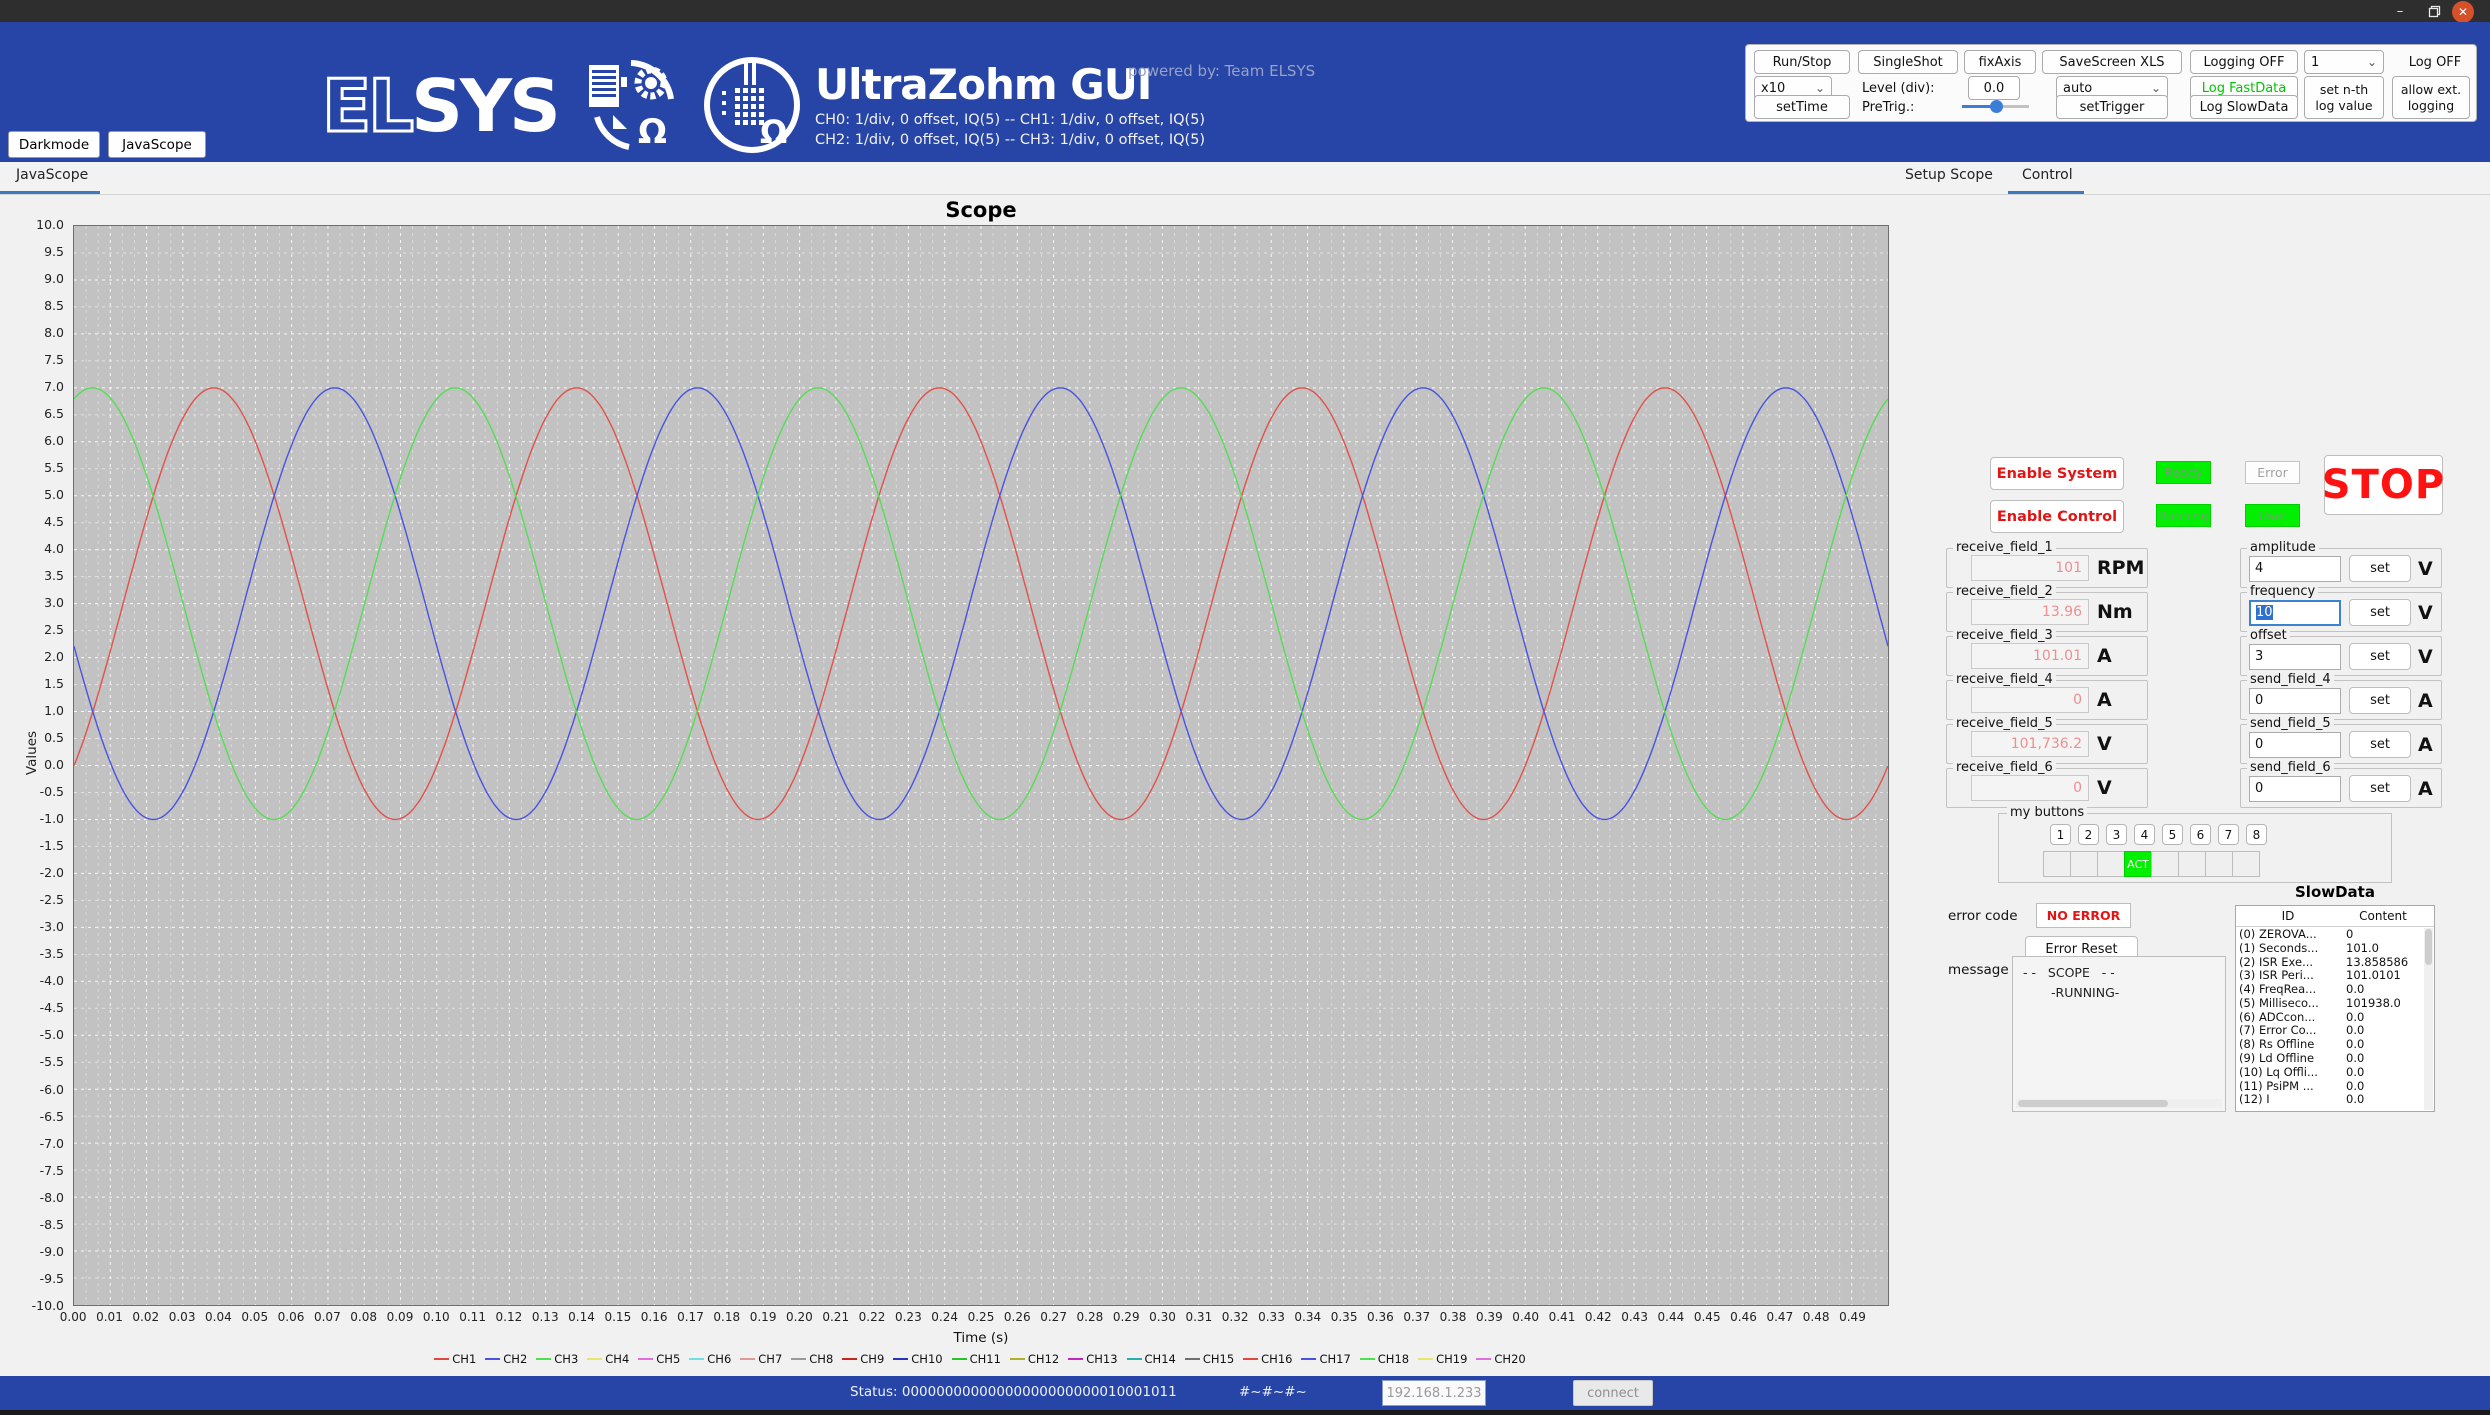  I want to click on slowdata-row: (10) Lq Offli... 0.0, so click(2335, 1072).